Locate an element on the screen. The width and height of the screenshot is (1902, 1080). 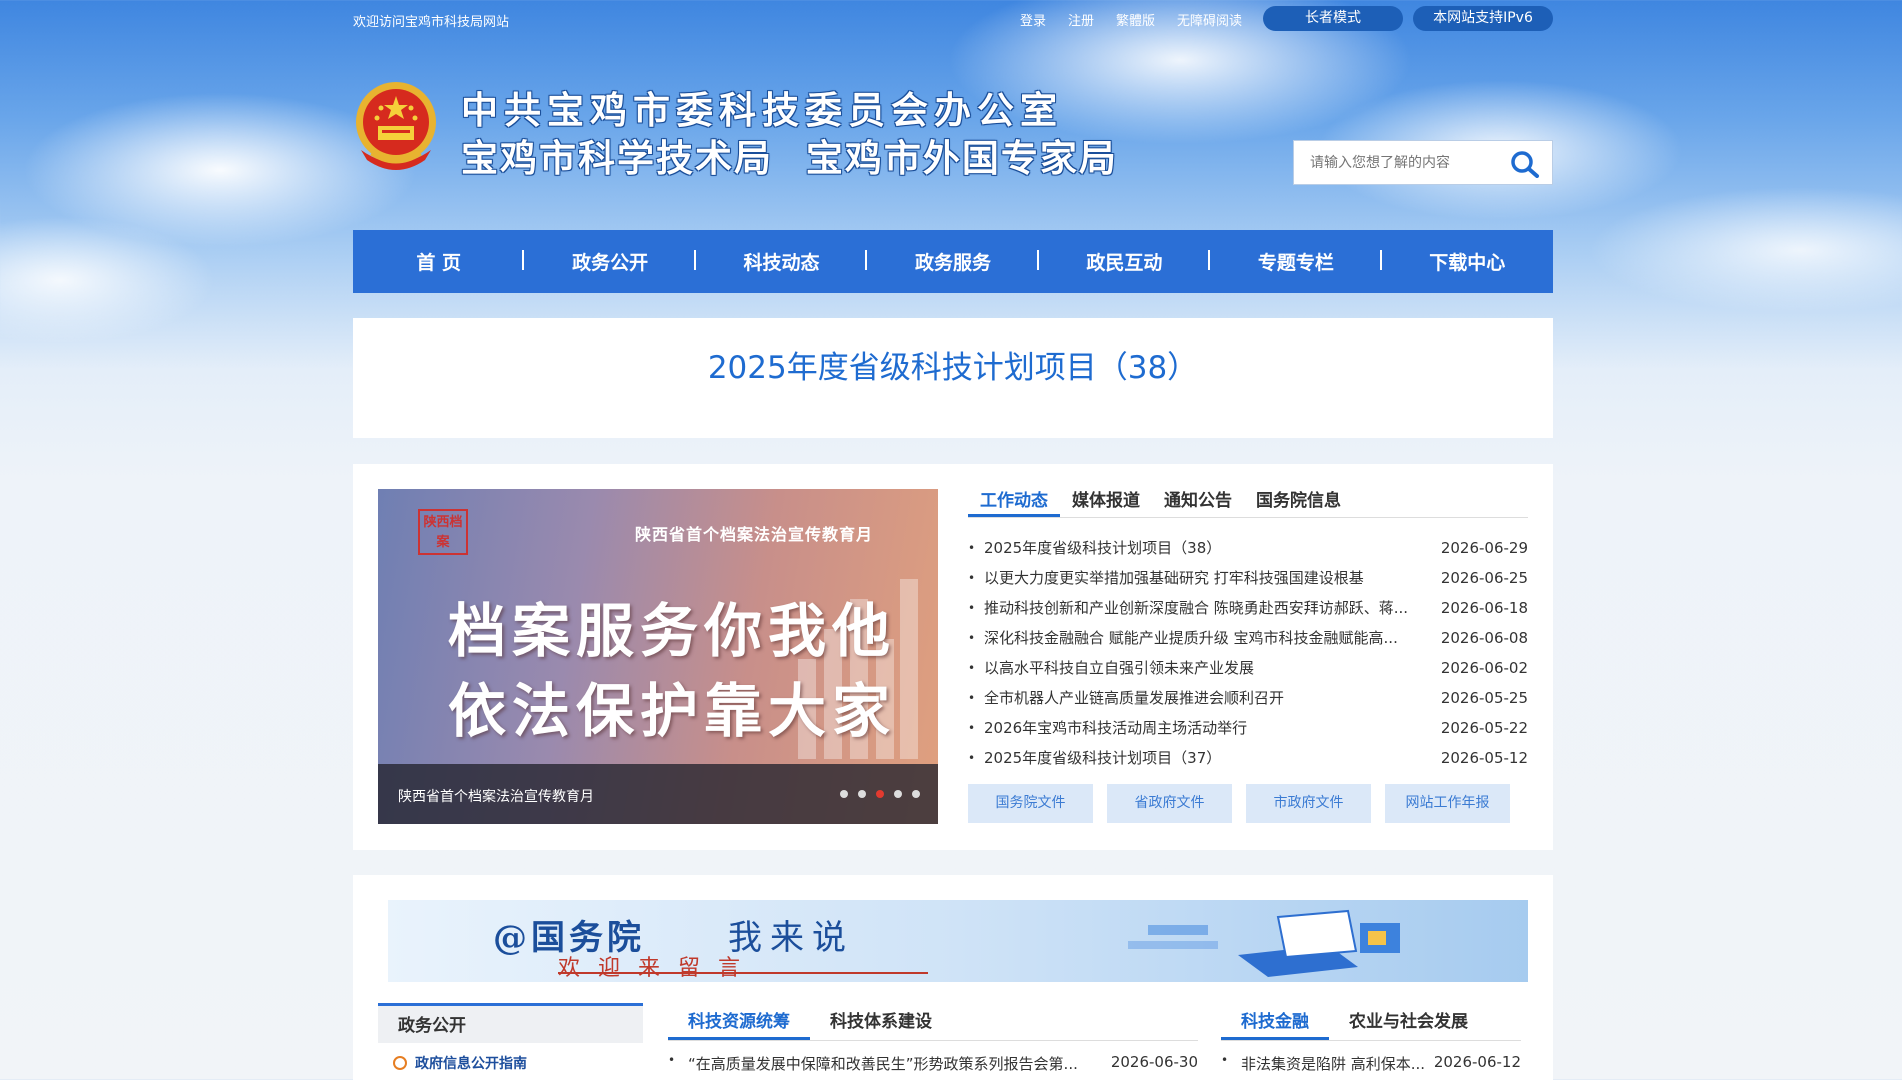
carousel-dots is located at coordinates (880, 794).